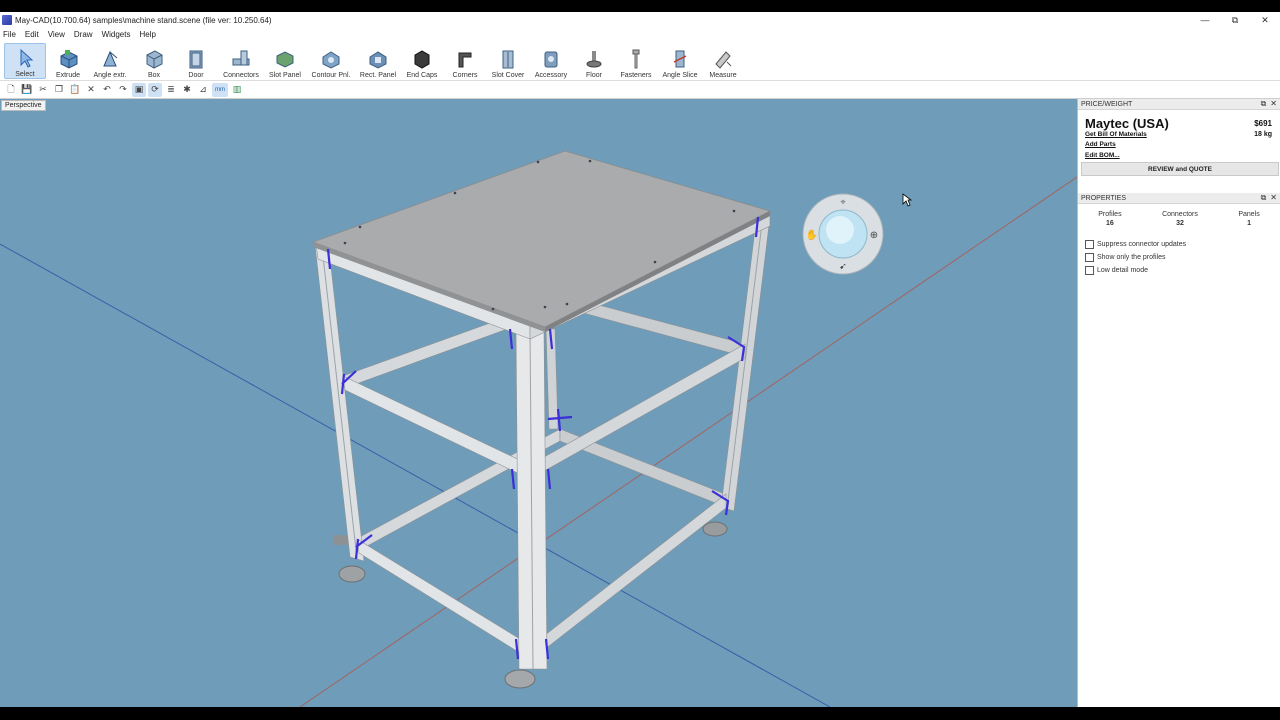 The width and height of the screenshot is (1280, 720). I want to click on menu-help: Help, so click(148, 34).